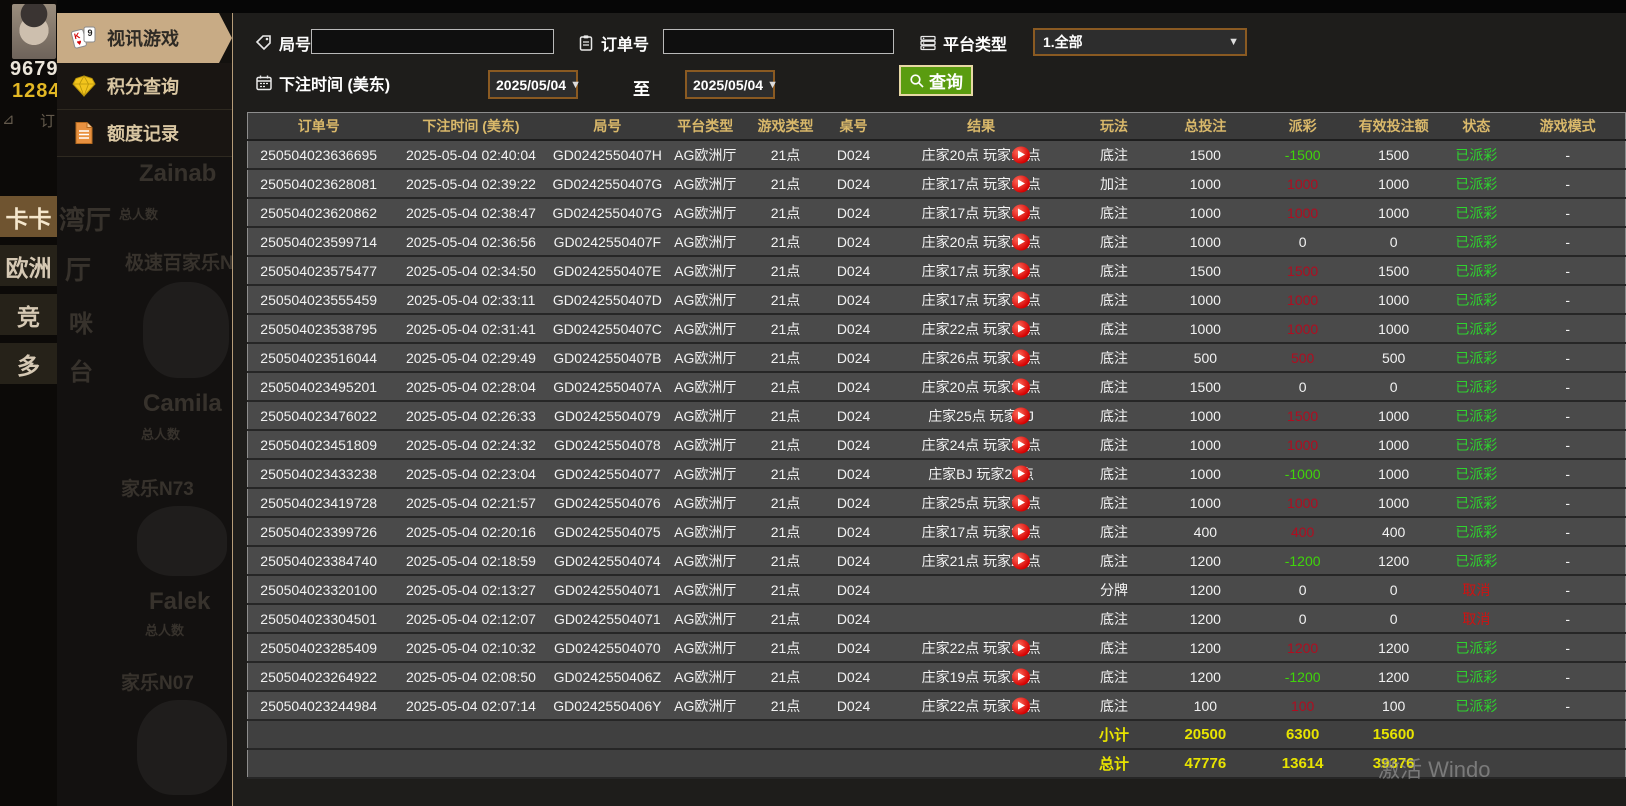  Describe the element at coordinates (778, 41) in the screenshot. I see `order-no-input` at that location.